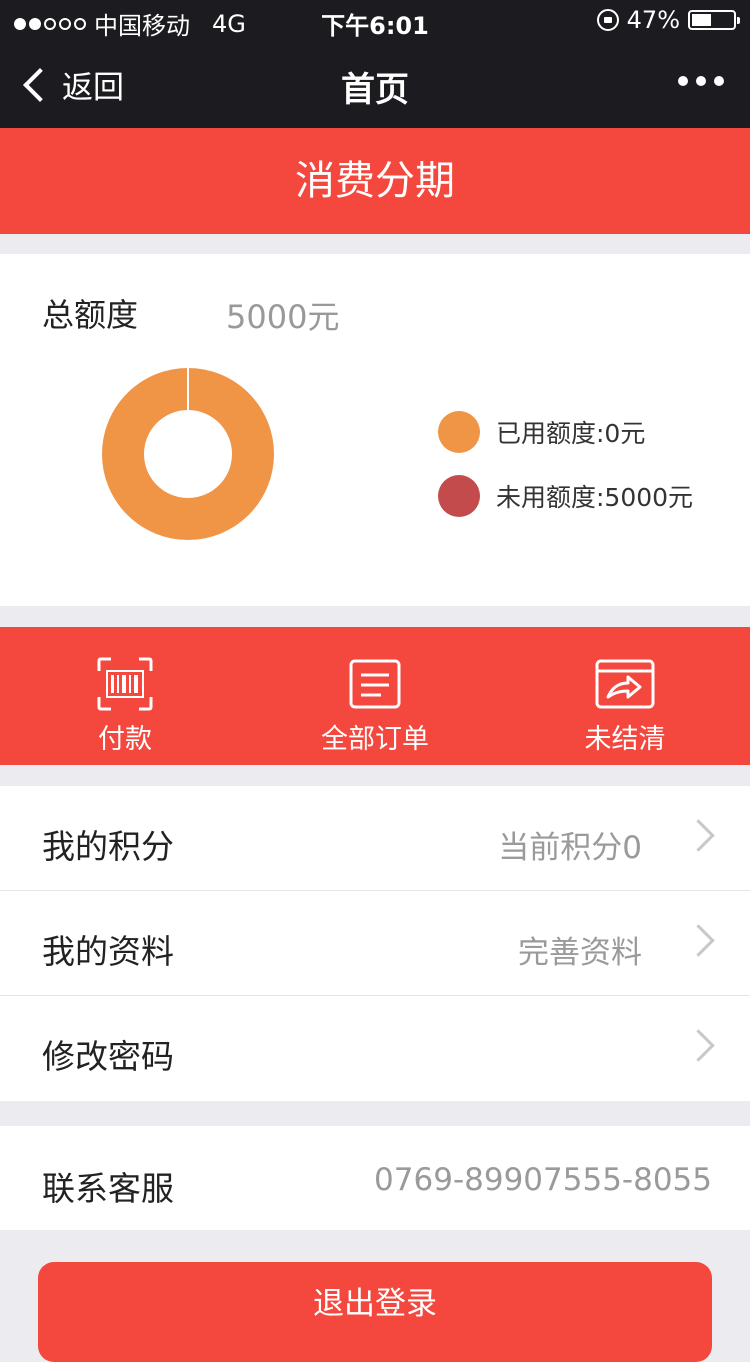 Image resolution: width=750 pixels, height=1362 pixels. Describe the element at coordinates (108, 951) in the screenshot. I see `profile-label: 我的资料` at that location.